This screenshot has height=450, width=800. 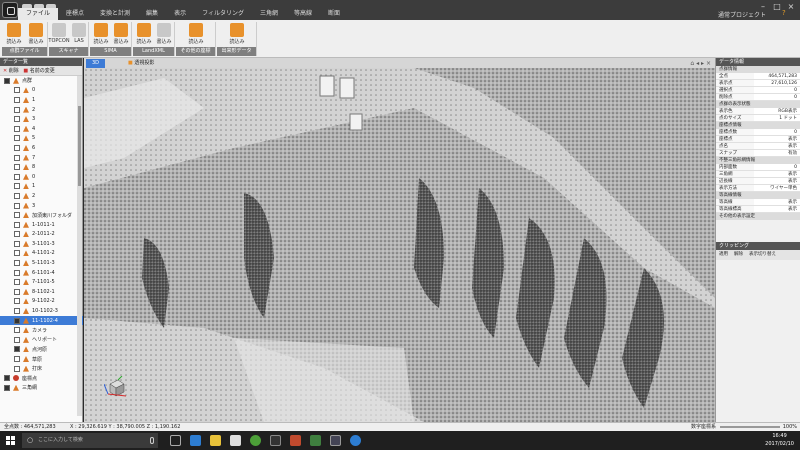 I want to click on menu-transform: 変換と計測, so click(x=115, y=14).